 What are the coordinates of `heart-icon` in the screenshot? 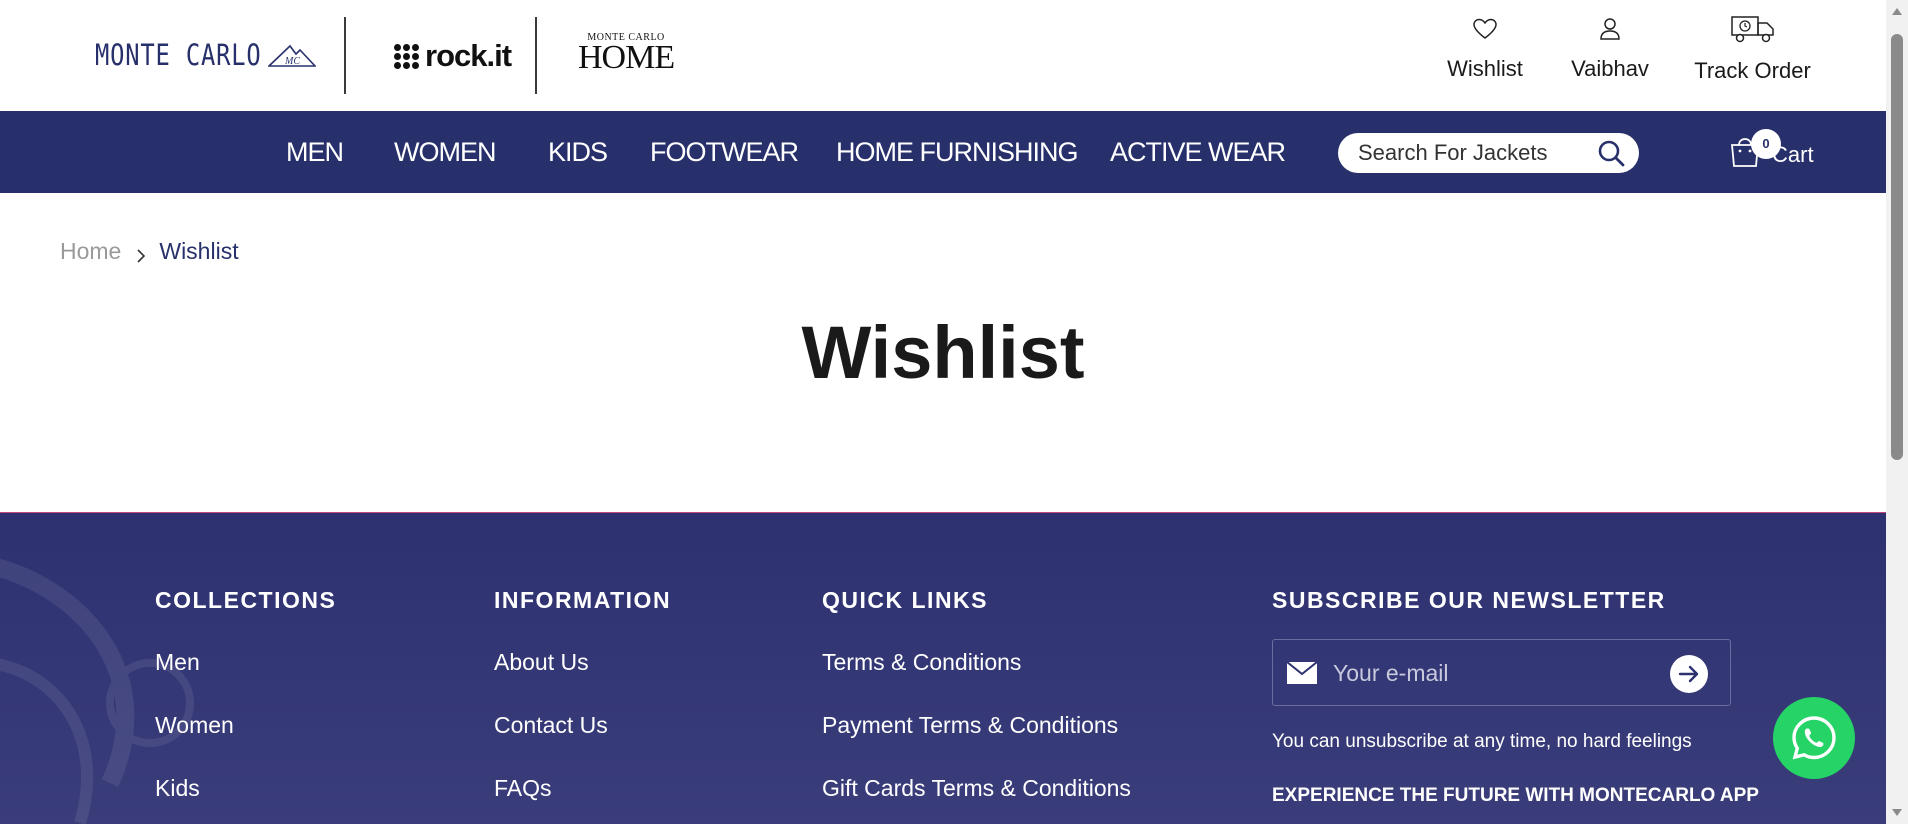 It's located at (1485, 28).